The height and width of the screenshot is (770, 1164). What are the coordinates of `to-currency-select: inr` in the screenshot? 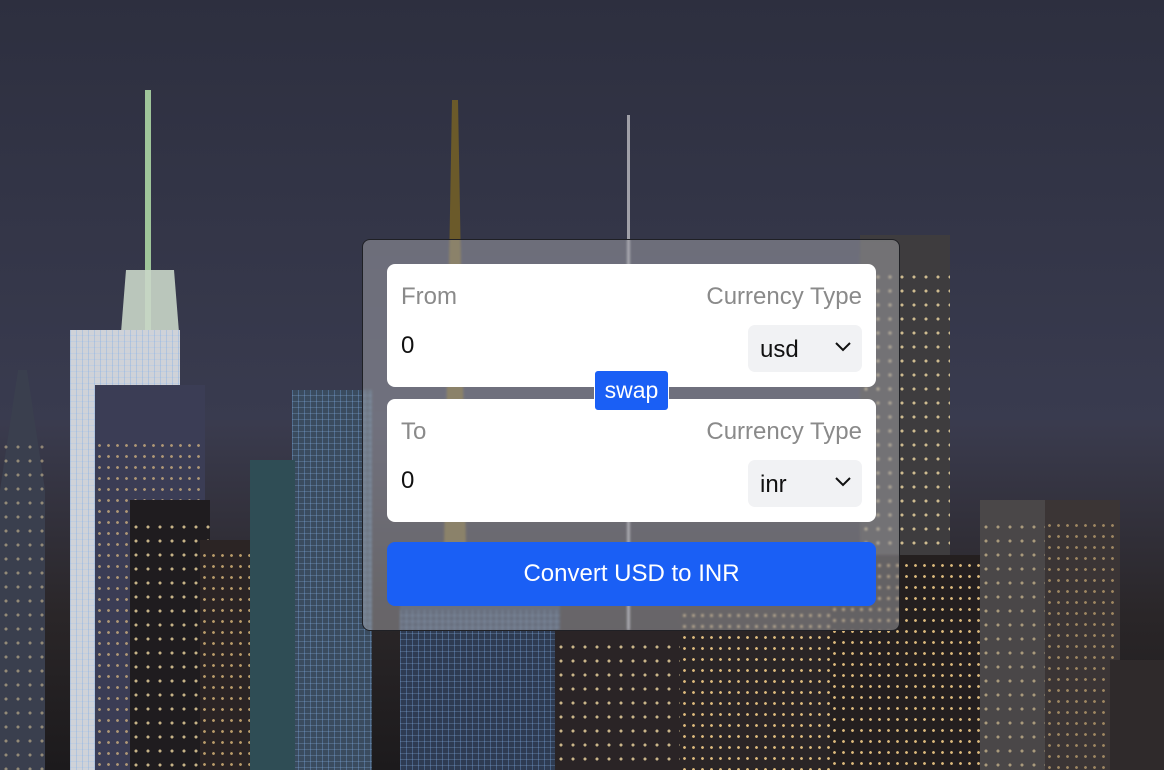 It's located at (805, 483).